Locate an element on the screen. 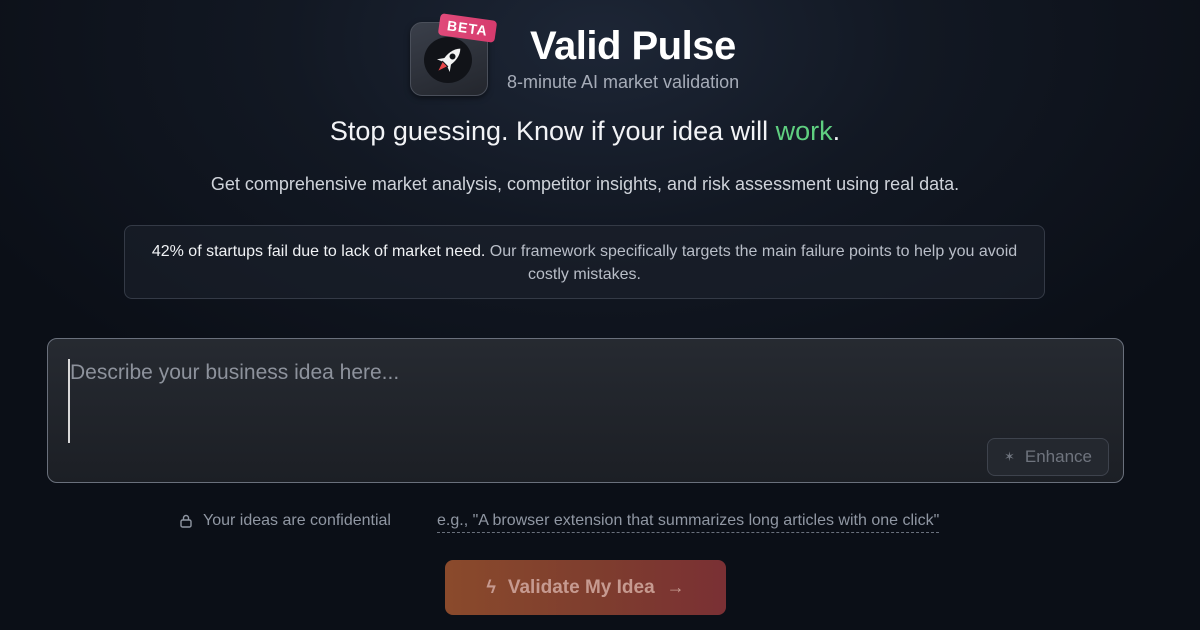 The height and width of the screenshot is (630, 1200). lock-icon is located at coordinates (186, 521).